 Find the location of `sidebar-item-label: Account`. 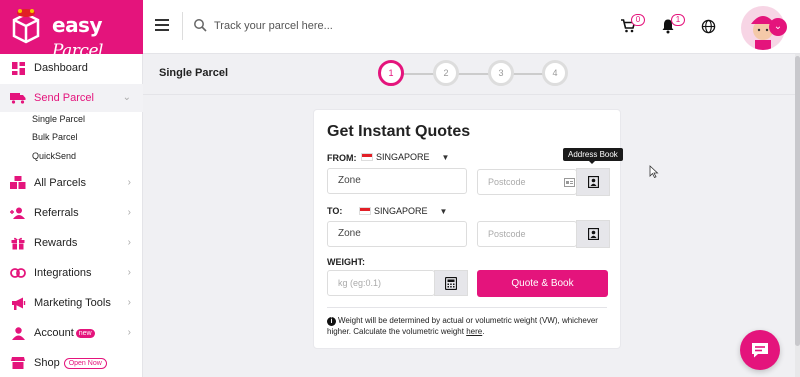

sidebar-item-label: Account is located at coordinates (54, 333).